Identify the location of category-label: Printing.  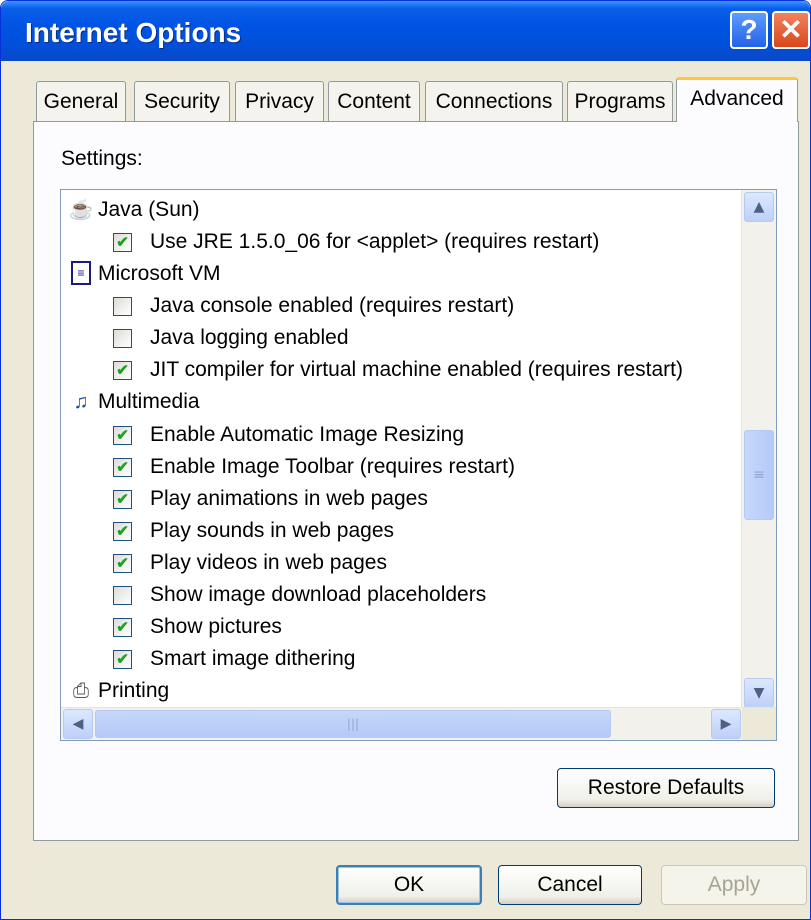
(134, 690).